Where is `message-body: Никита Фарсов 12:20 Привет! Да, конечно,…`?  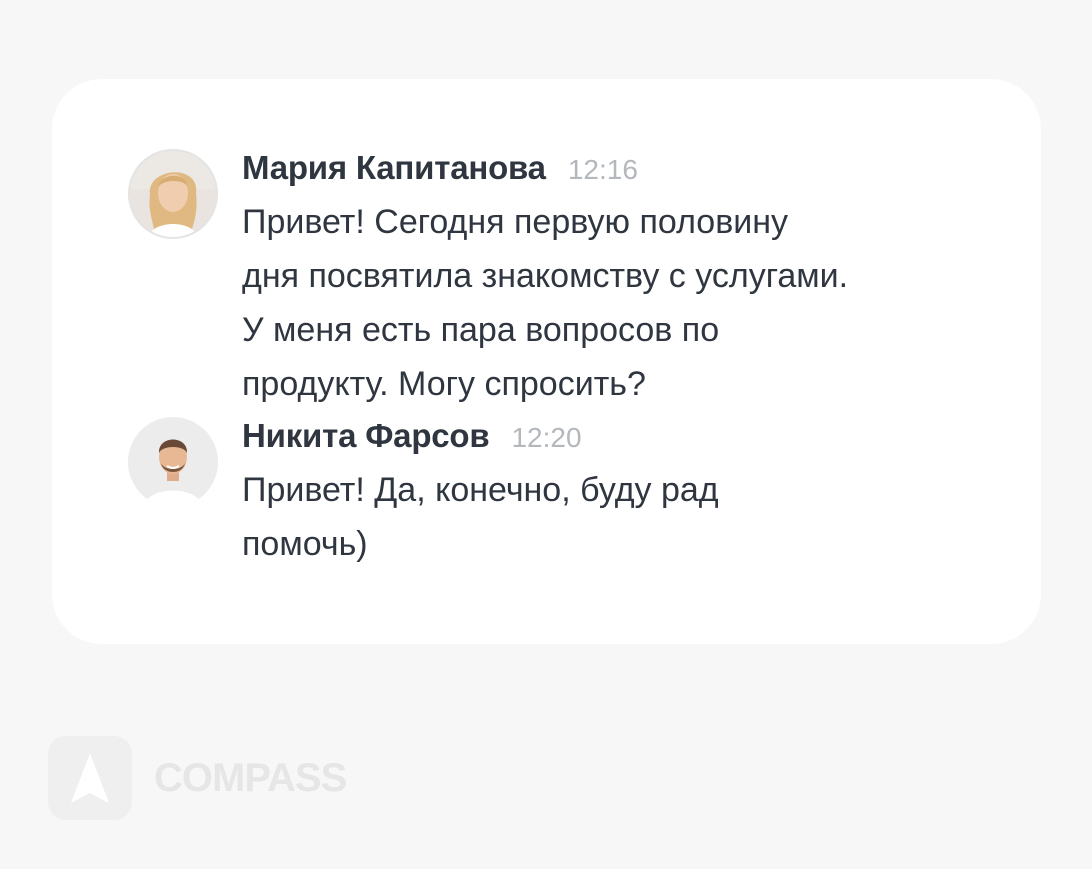 message-body: Никита Фарсов 12:20 Привет! Да, конечно,… is located at coordinates (602, 494).